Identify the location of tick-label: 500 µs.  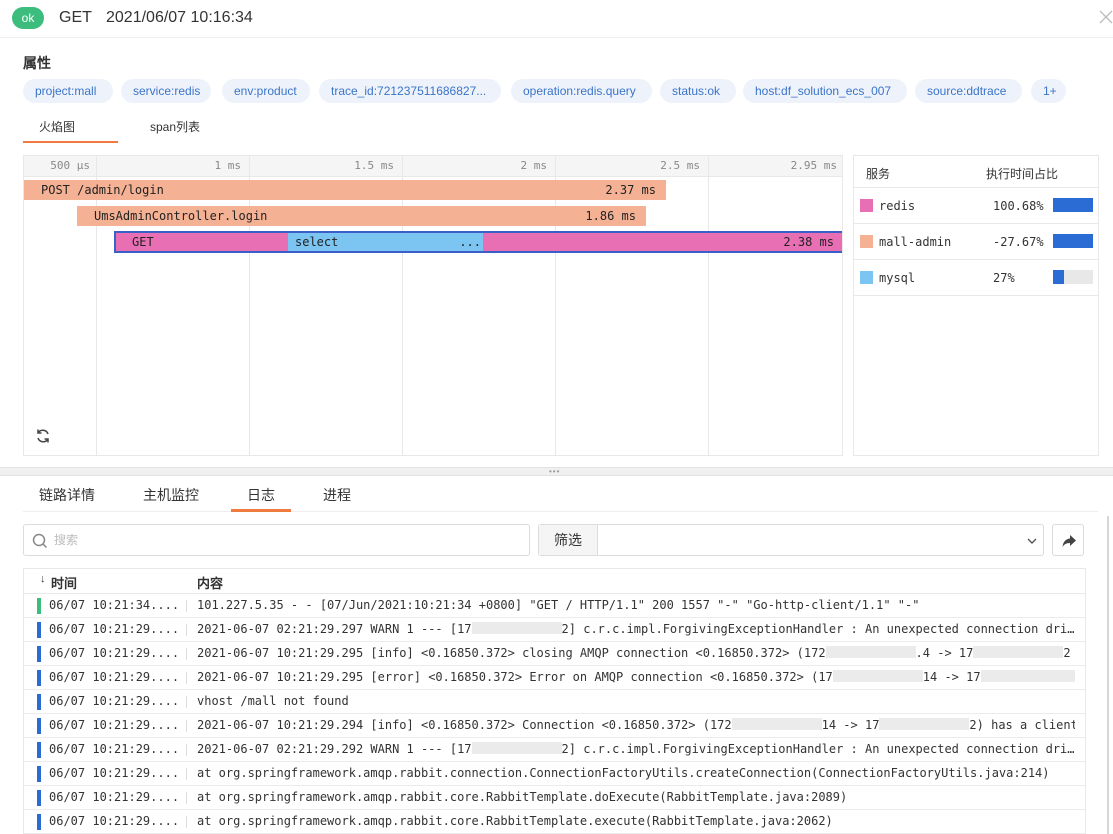
(70, 165).